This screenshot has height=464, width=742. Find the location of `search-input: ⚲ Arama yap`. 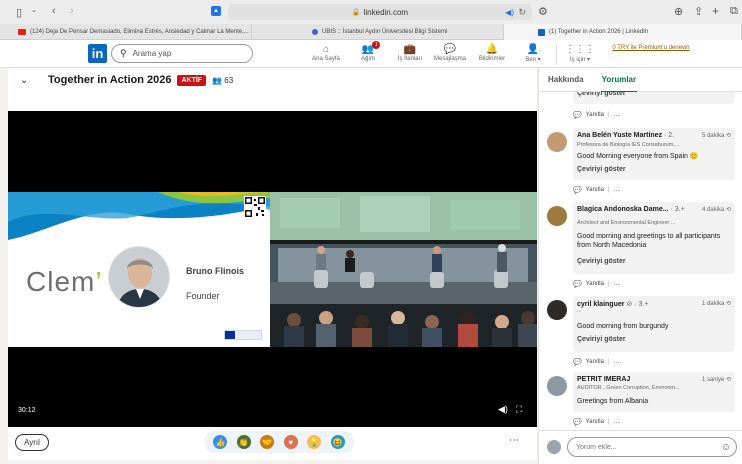

search-input: ⚲ Arama yap is located at coordinates (182, 53).